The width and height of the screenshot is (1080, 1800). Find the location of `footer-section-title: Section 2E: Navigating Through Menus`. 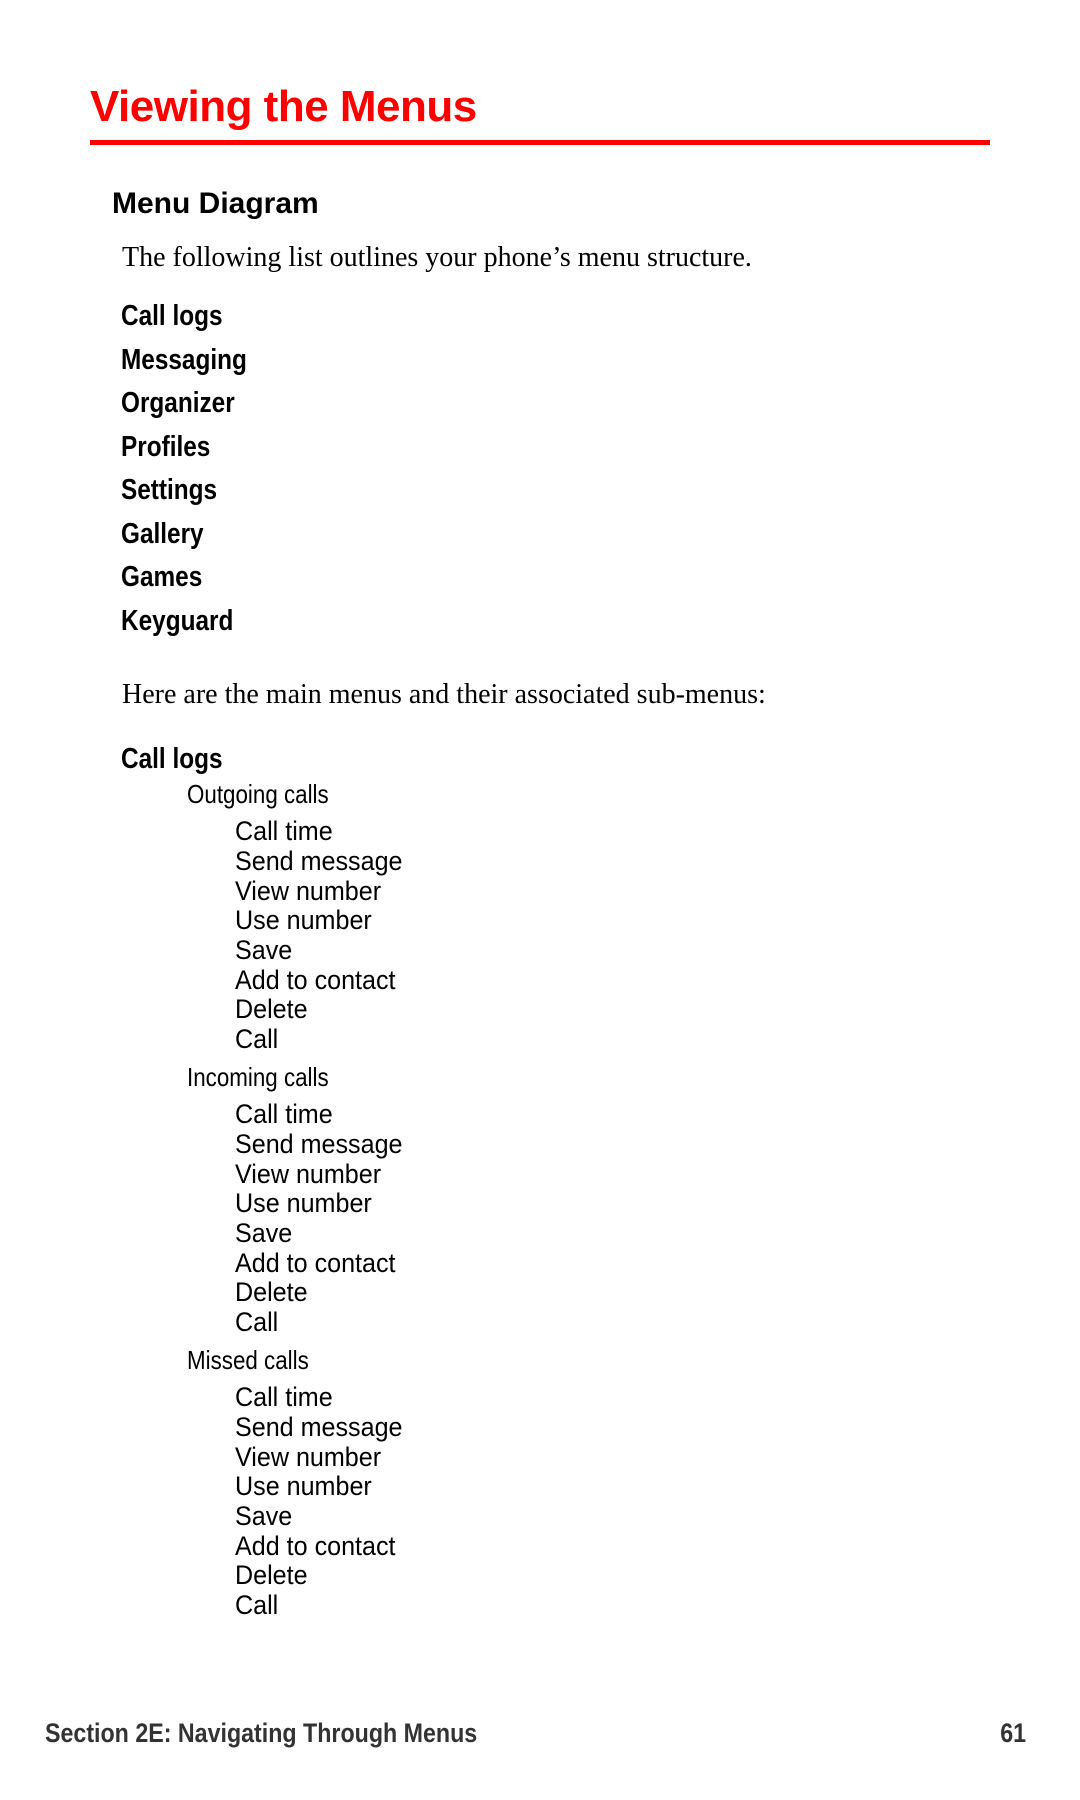

footer-section-title: Section 2E: Navigating Through Menus is located at coordinates (261, 1733).